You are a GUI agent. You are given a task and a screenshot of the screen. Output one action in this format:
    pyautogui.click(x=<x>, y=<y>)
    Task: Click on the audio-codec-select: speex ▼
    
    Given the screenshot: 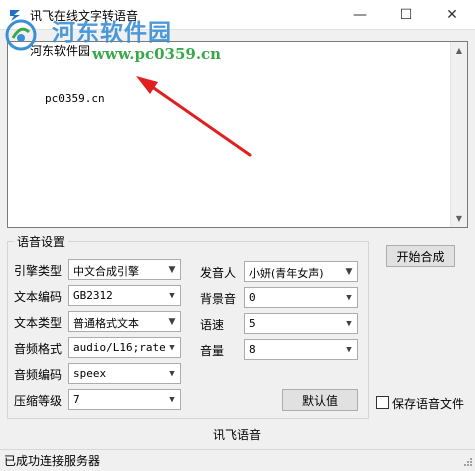 What is the action you would take?
    pyautogui.click(x=124, y=373)
    